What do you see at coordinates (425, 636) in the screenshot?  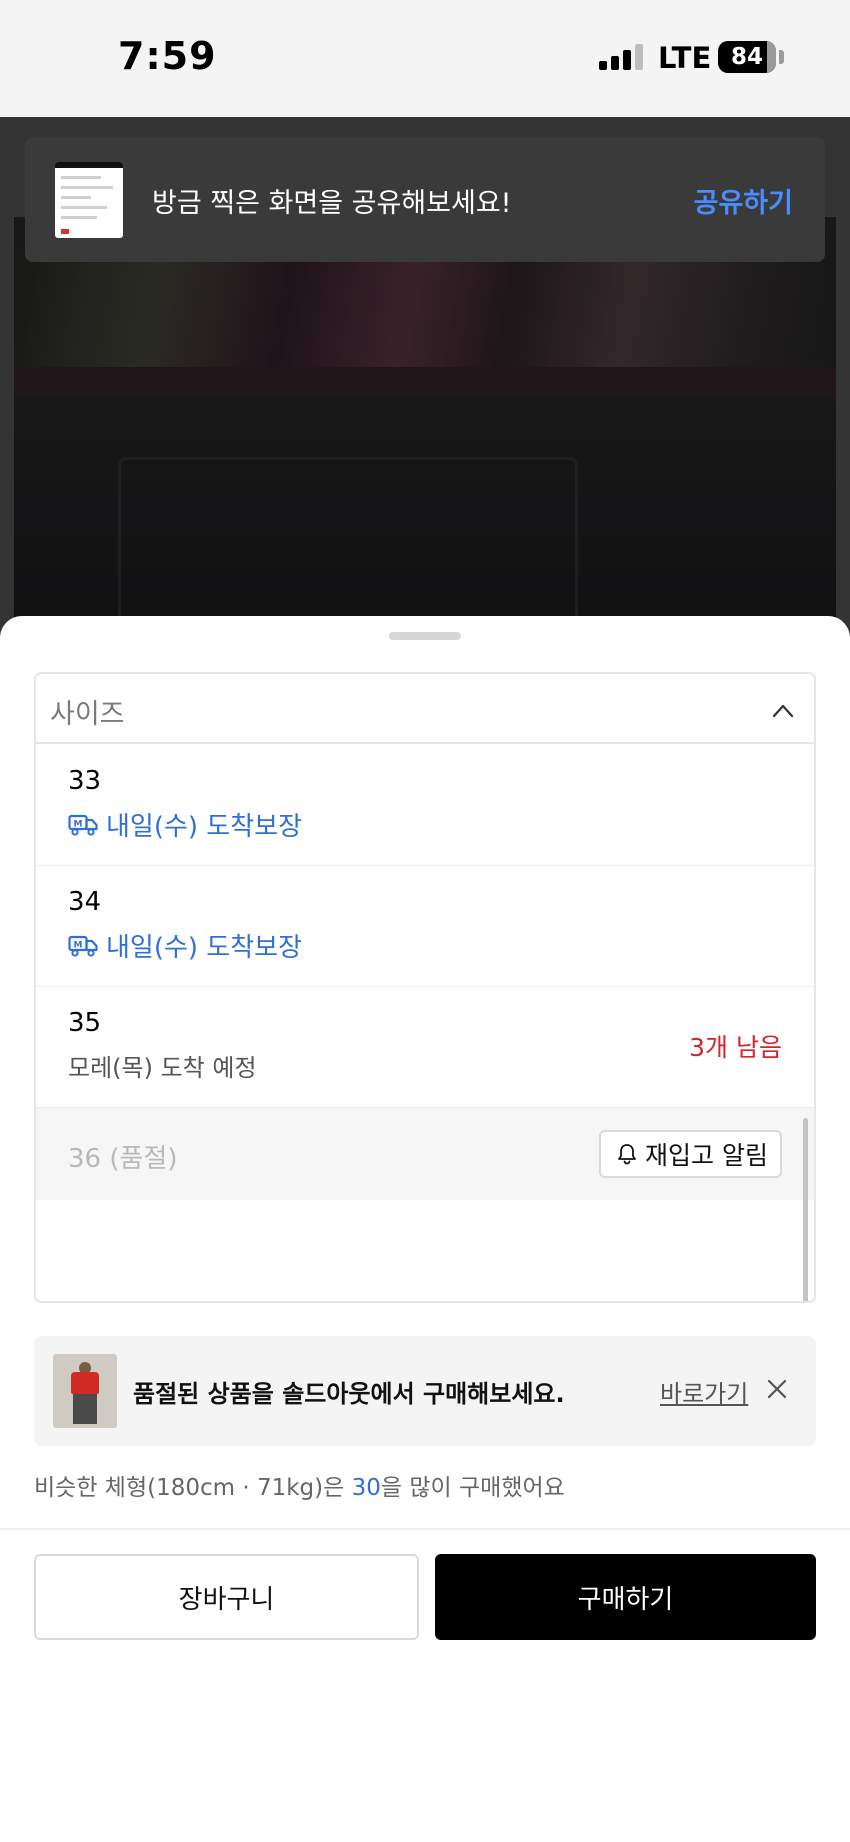 I see `sheet-grab-handle` at bounding box center [425, 636].